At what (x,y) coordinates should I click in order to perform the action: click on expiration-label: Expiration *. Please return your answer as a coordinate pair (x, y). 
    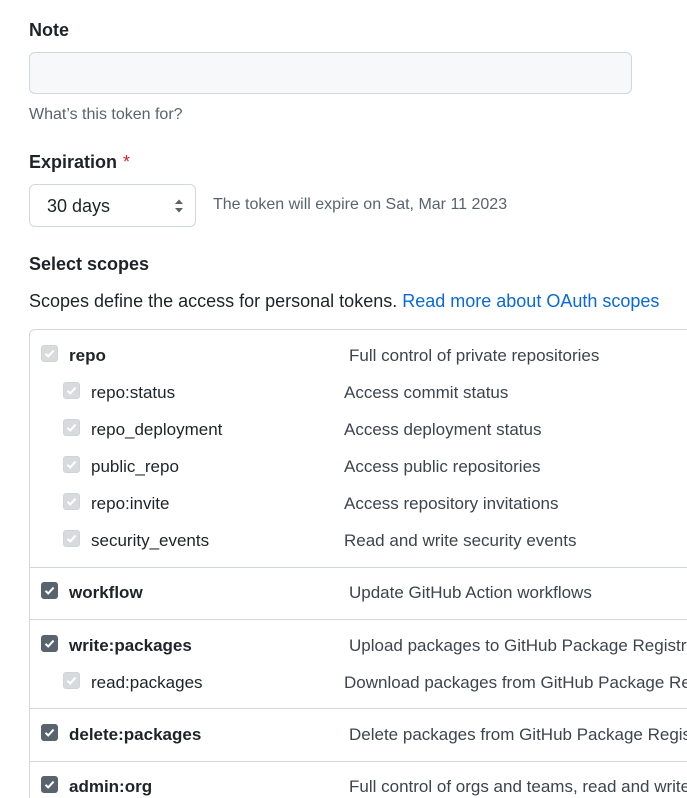
    Looking at the image, I should click on (79, 162).